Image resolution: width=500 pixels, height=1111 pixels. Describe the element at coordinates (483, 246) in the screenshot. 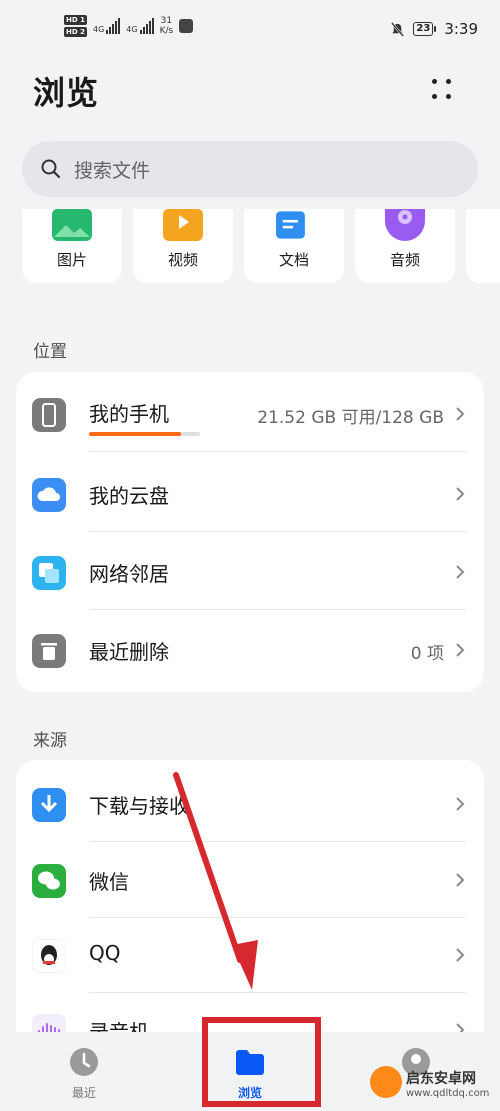

I see `category-more` at that location.